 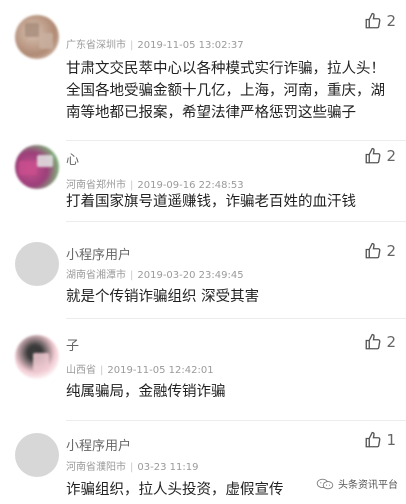 I want to click on comment-meta: 河南省郑州市 | 2019-09-16 22:48:53, so click(x=155, y=185).